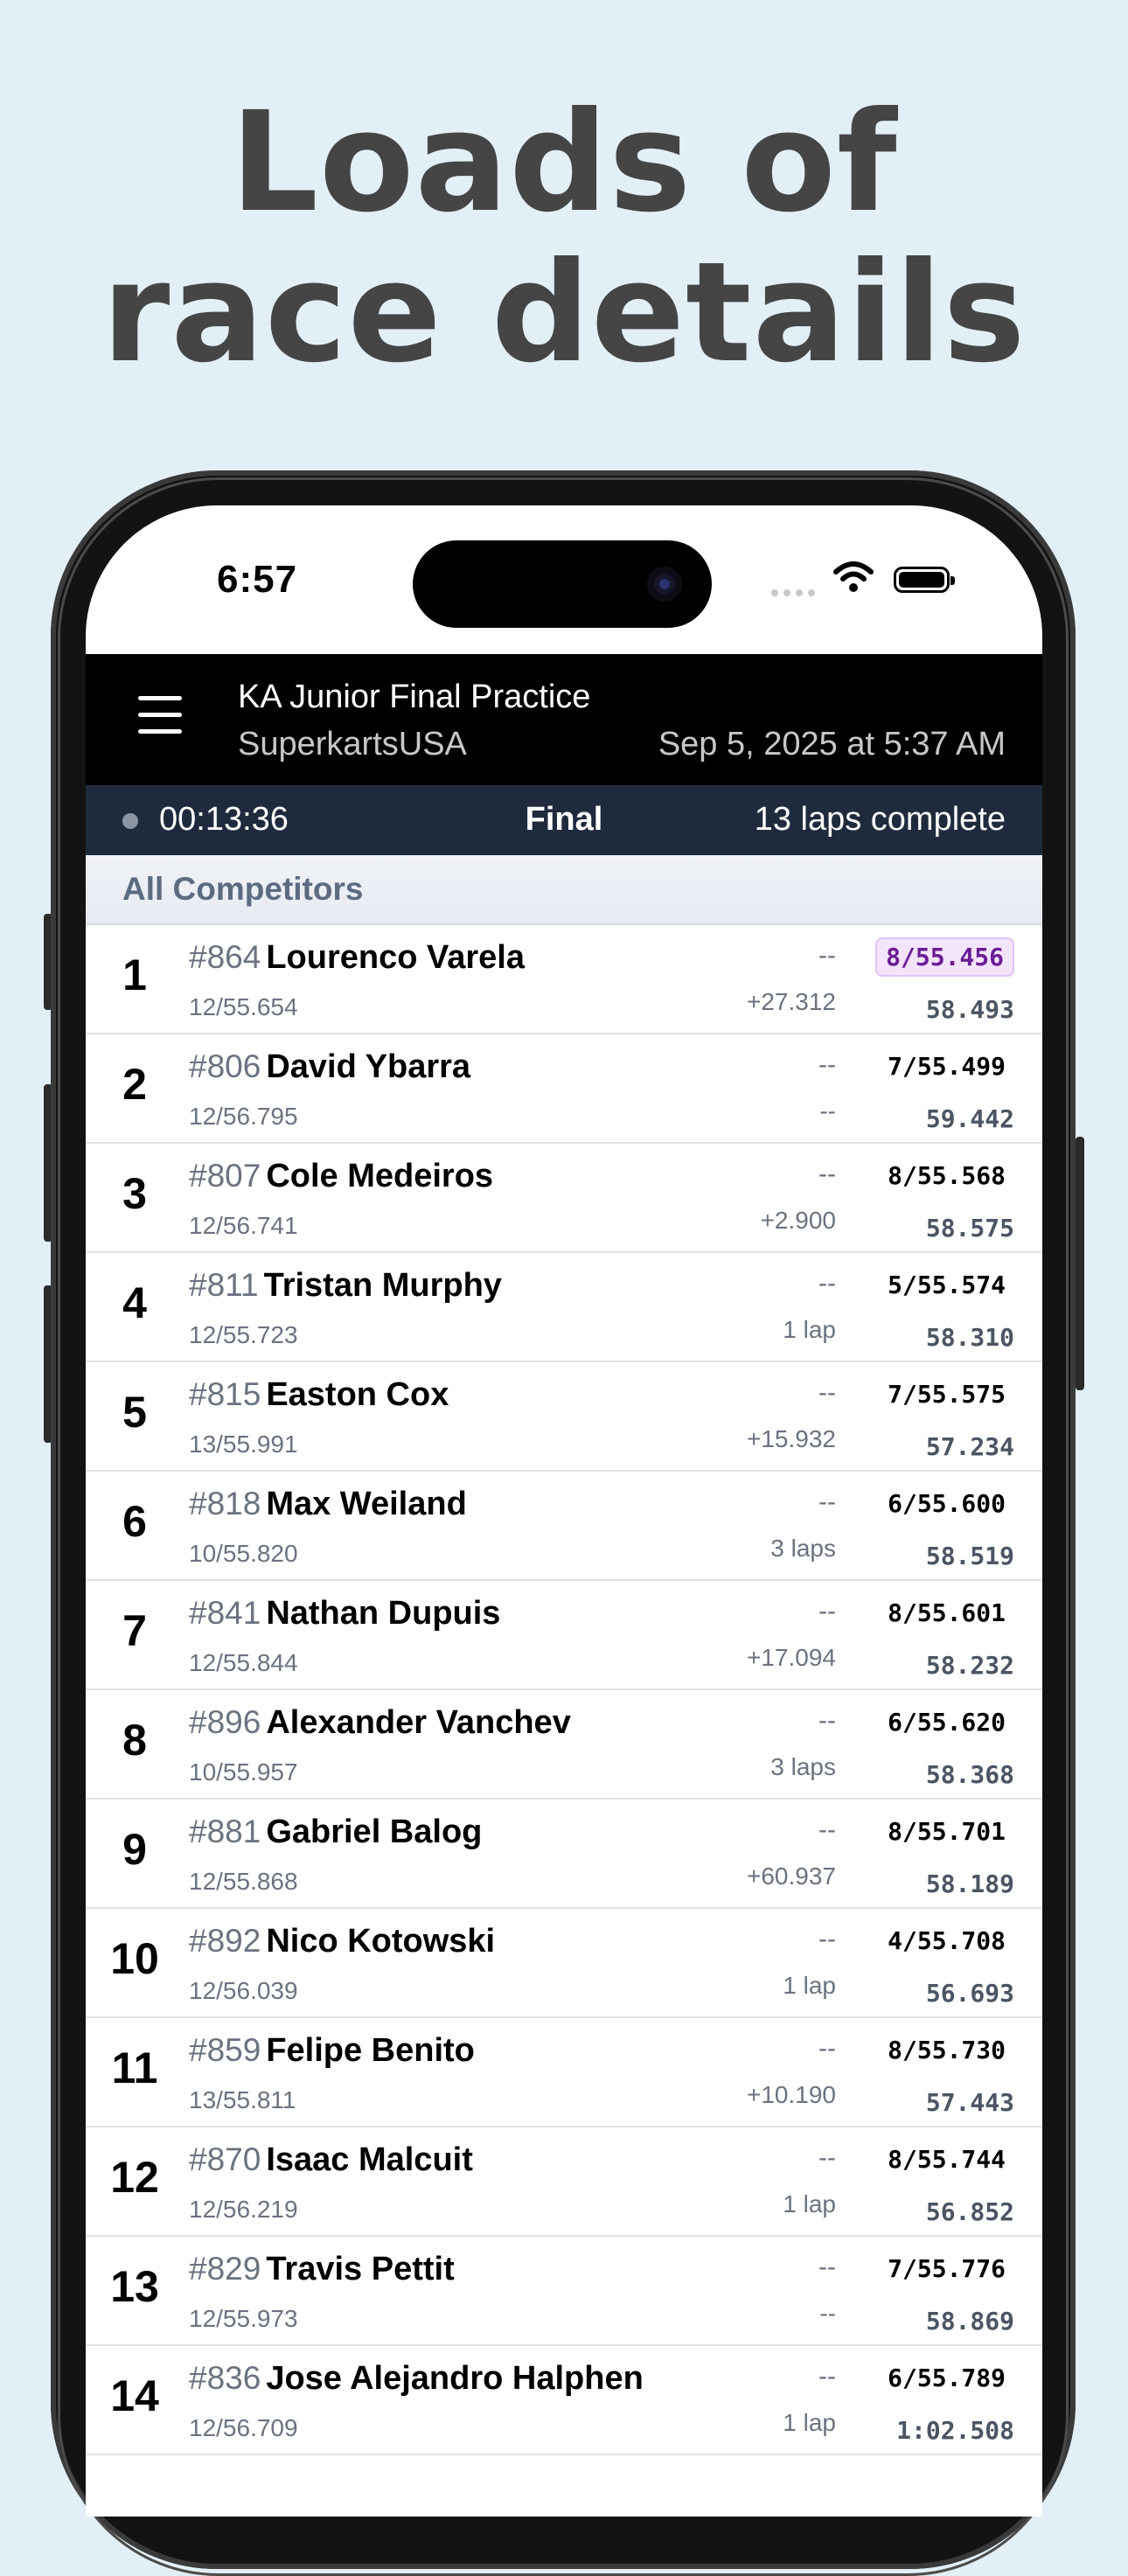  What do you see at coordinates (395, 958) in the screenshot?
I see `driver-name: Lourenco Varela` at bounding box center [395, 958].